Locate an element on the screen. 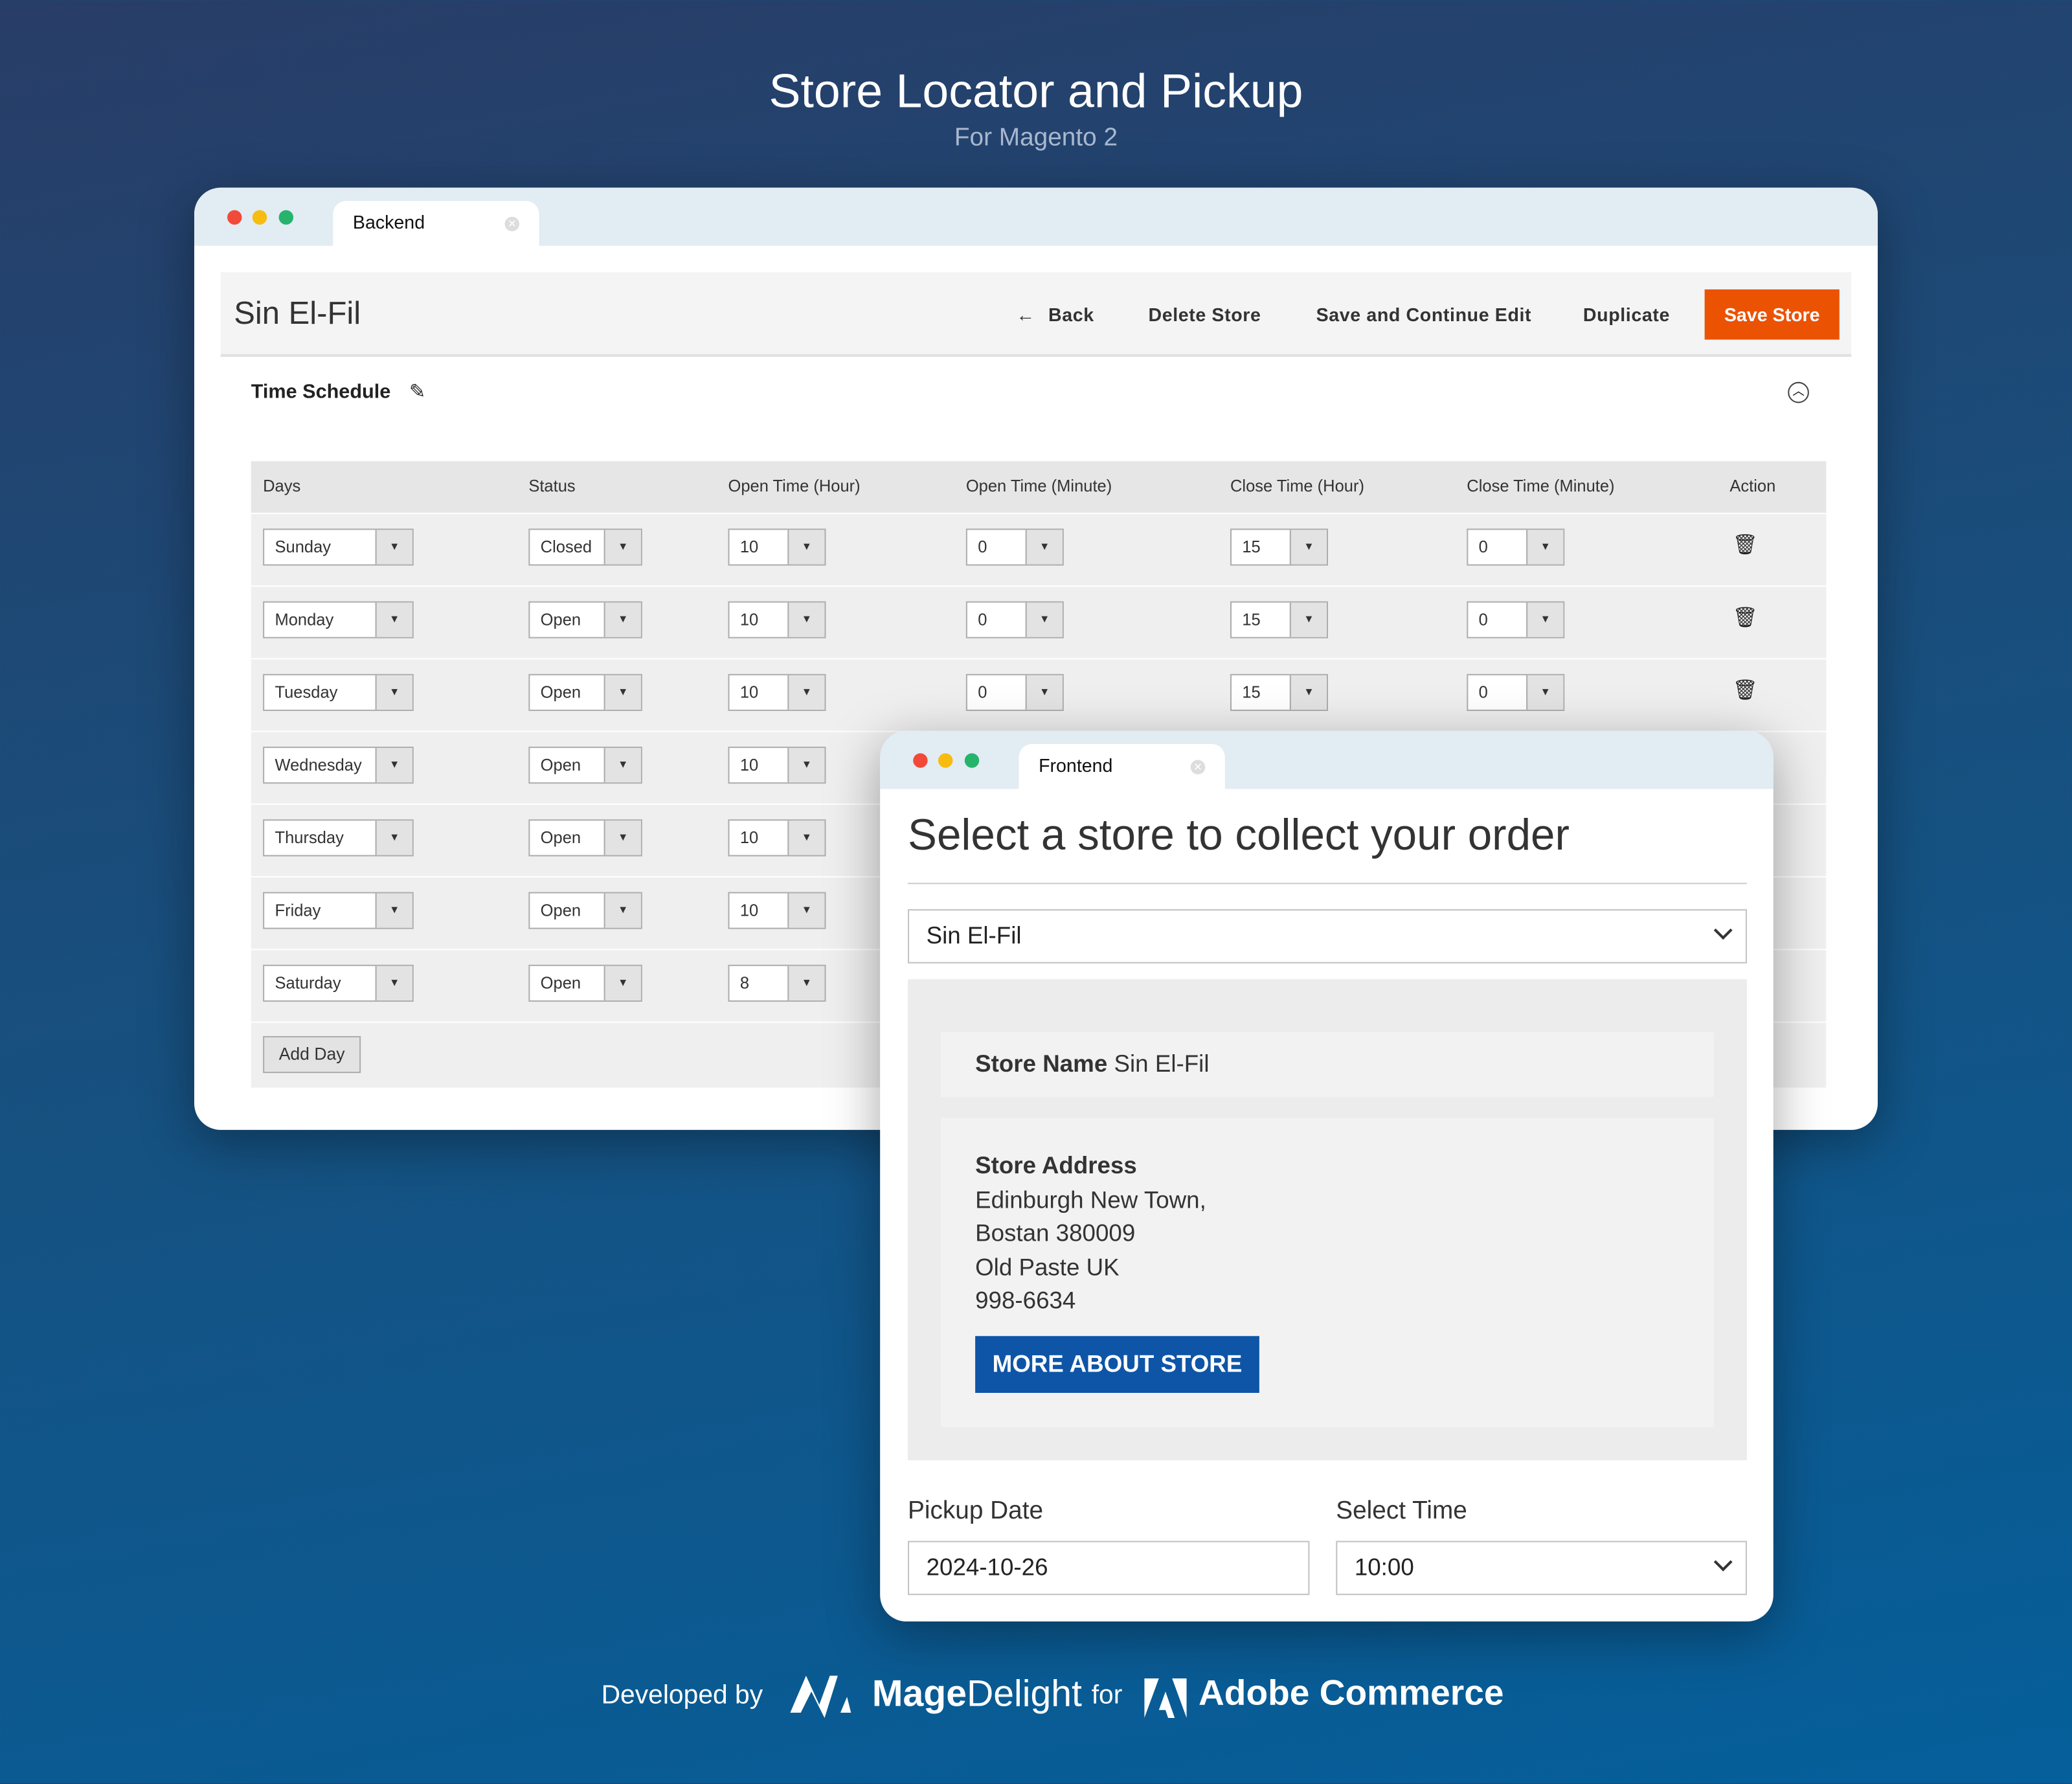 The height and width of the screenshot is (1784, 2072). day-select: Tuesday ▼ is located at coordinates (338, 692).